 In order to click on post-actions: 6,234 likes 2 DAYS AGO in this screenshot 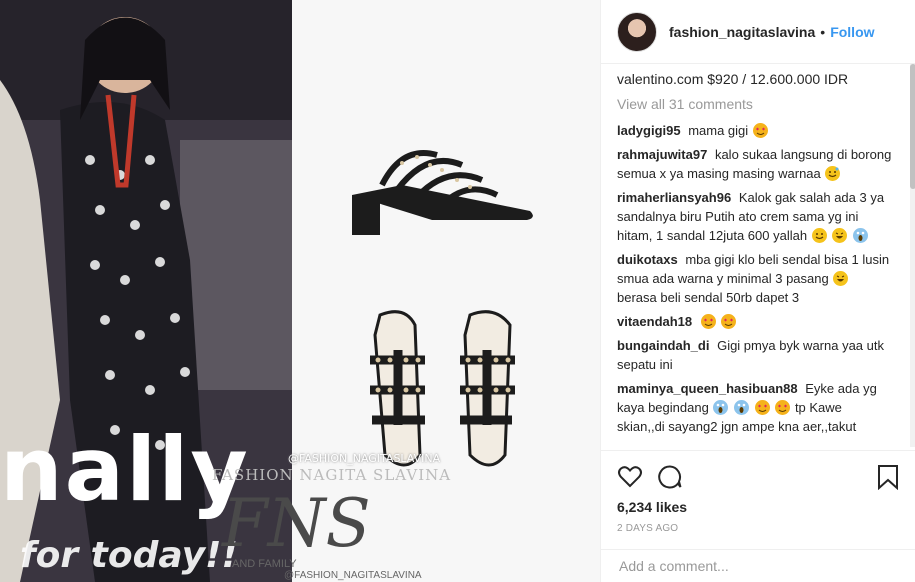, I will do `click(758, 492)`.